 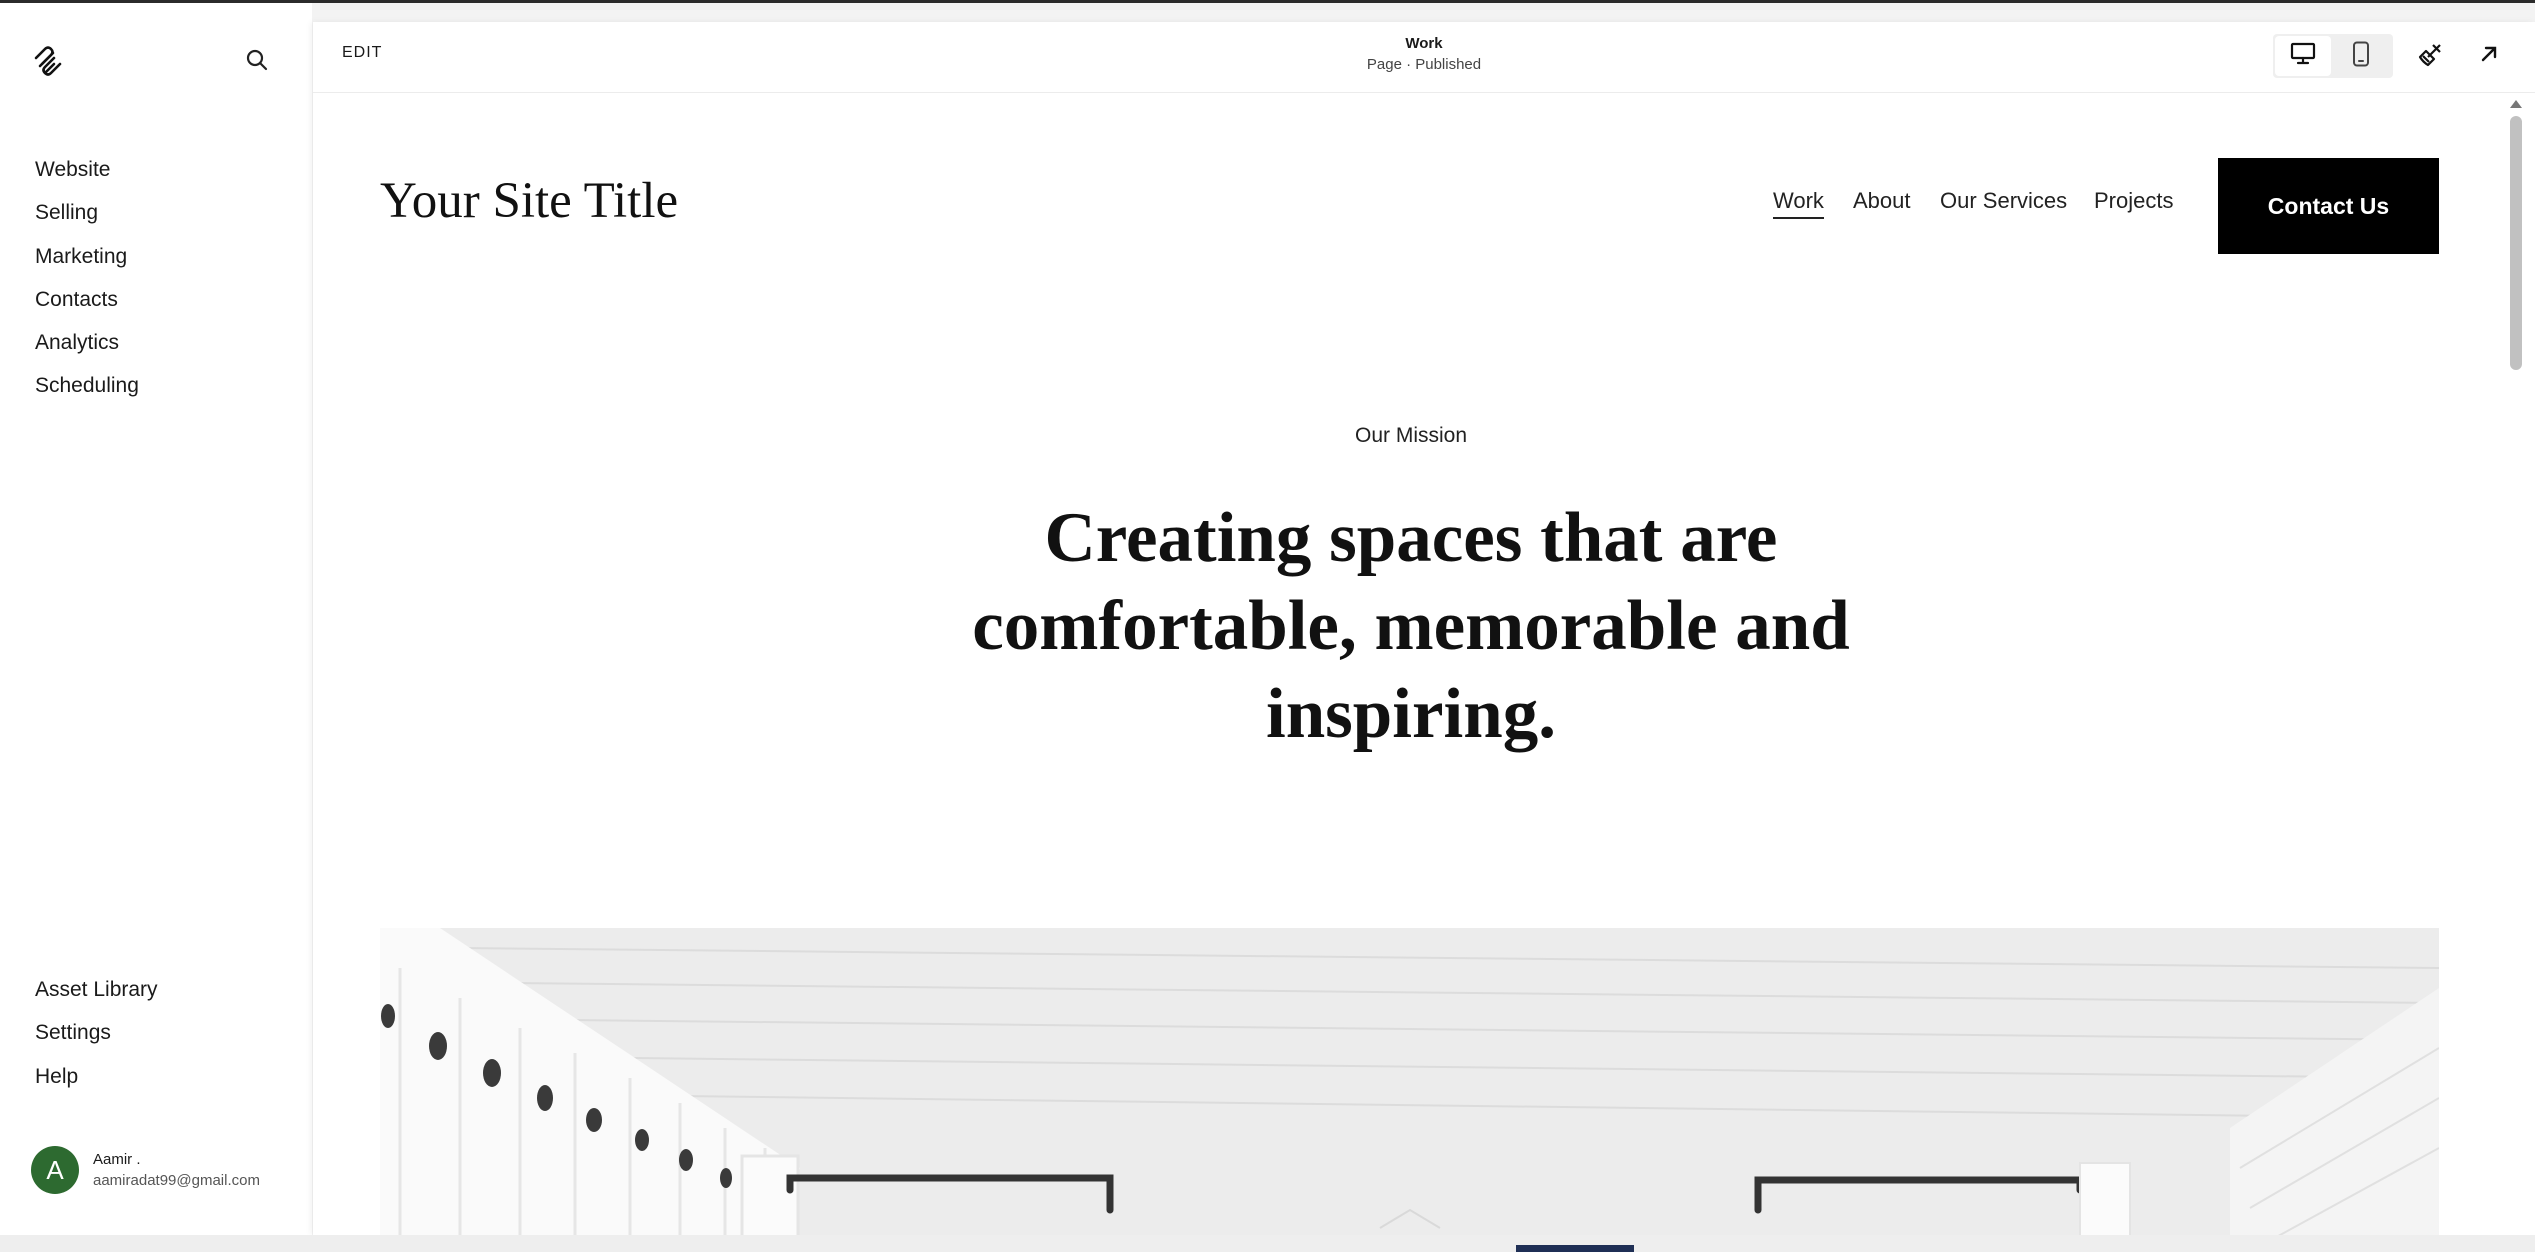 What do you see at coordinates (87, 306) in the screenshot?
I see `sidebar-item-contacts: Contacts` at bounding box center [87, 306].